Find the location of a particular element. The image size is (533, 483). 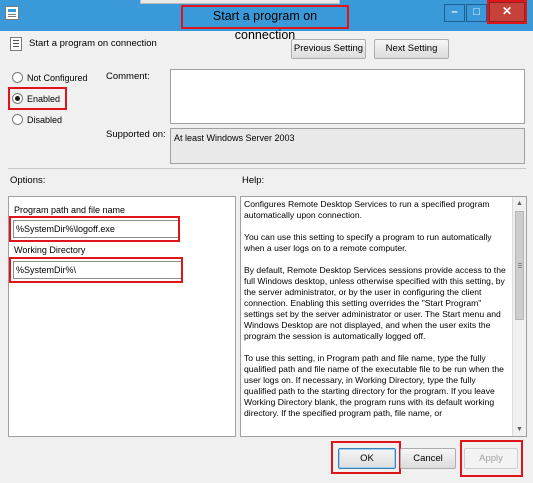

radio-label: Not Configured is located at coordinates (57, 77).